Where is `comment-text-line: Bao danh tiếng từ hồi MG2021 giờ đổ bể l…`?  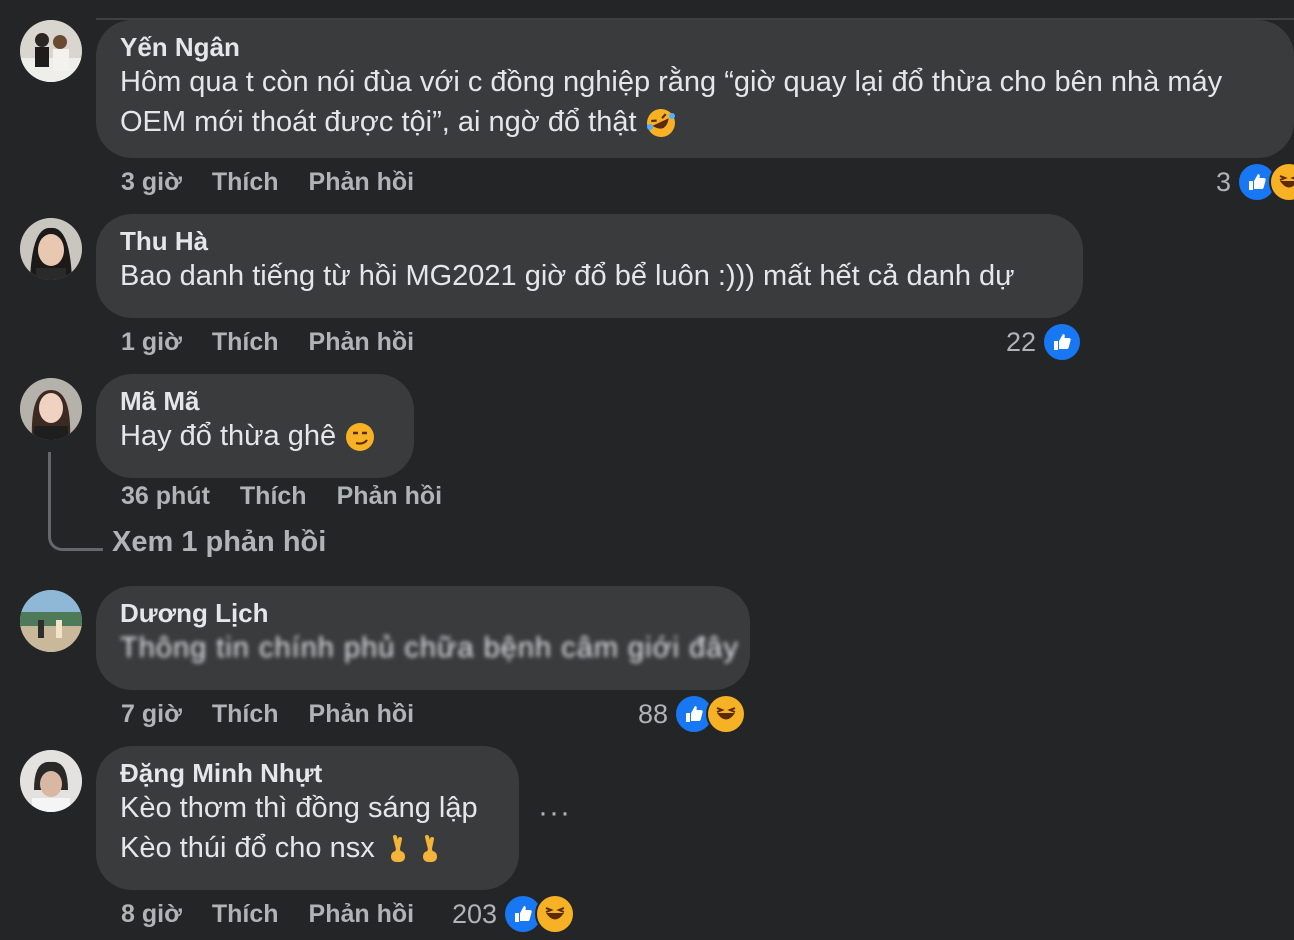
comment-text-line: Bao danh tiếng từ hồi MG2021 giờ đổ bể l… is located at coordinates (567, 276).